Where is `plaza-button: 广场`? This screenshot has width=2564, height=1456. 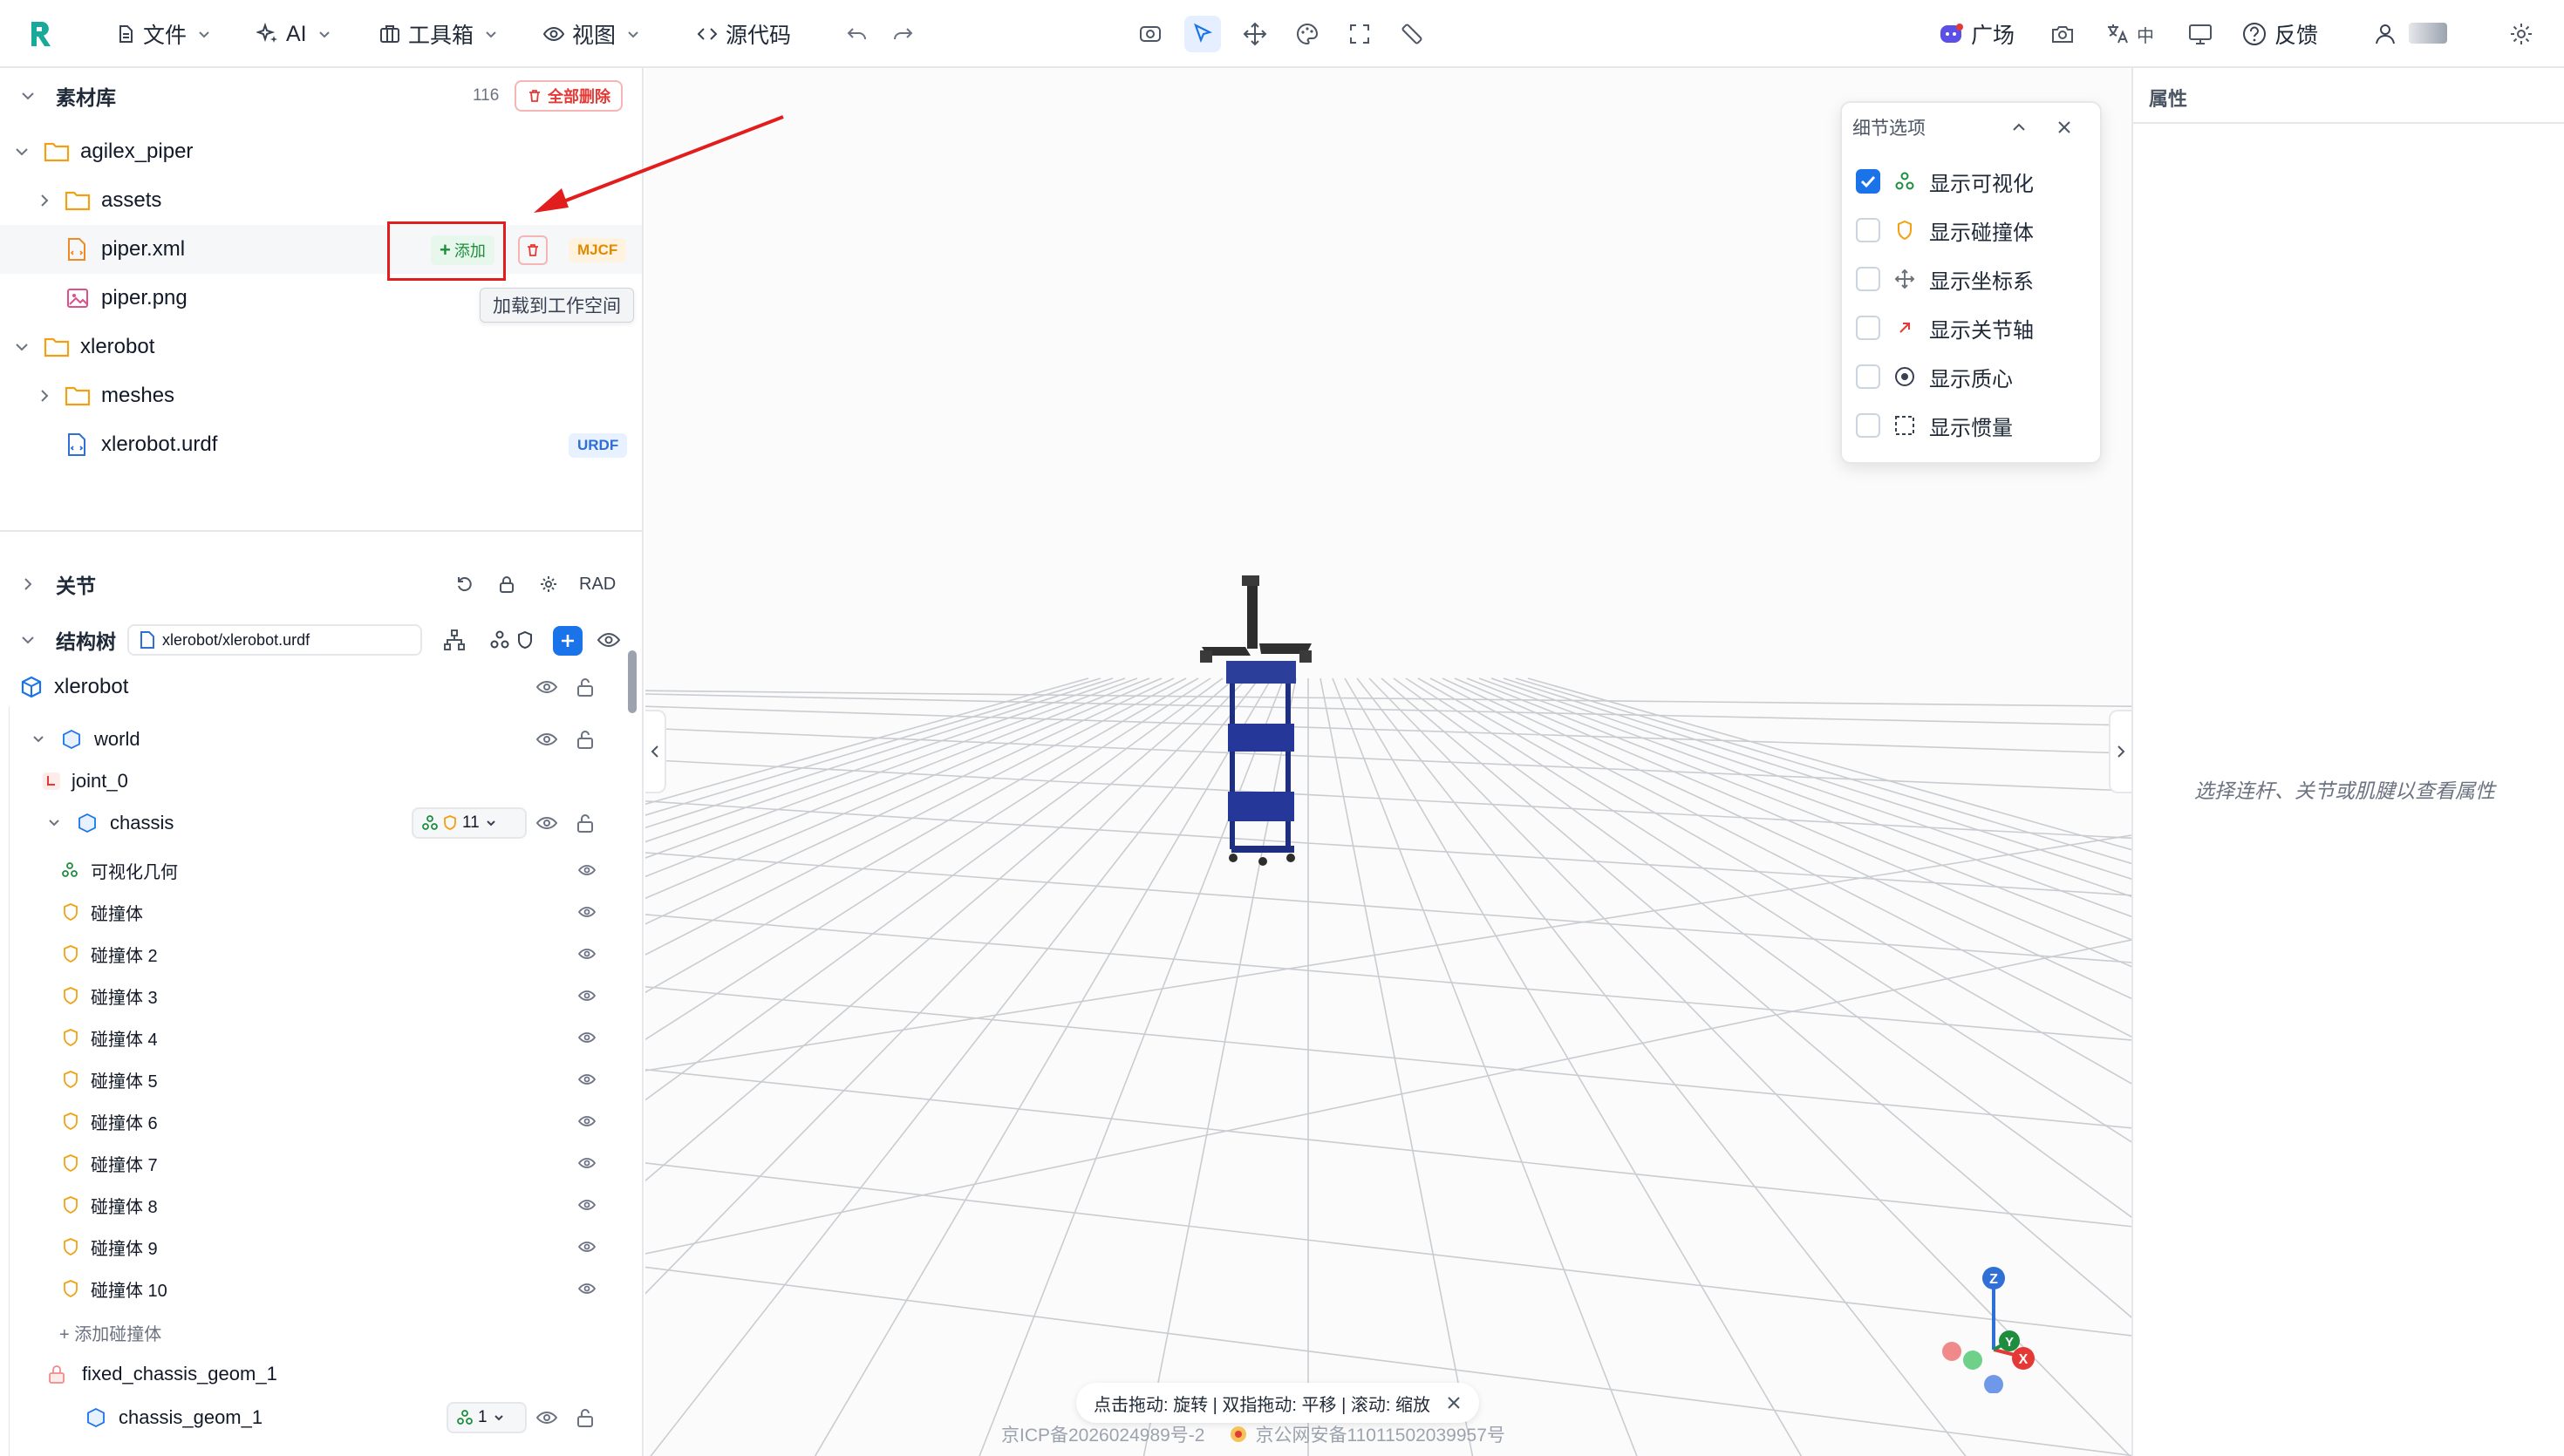 plaza-button: 广场 is located at coordinates (1976, 34).